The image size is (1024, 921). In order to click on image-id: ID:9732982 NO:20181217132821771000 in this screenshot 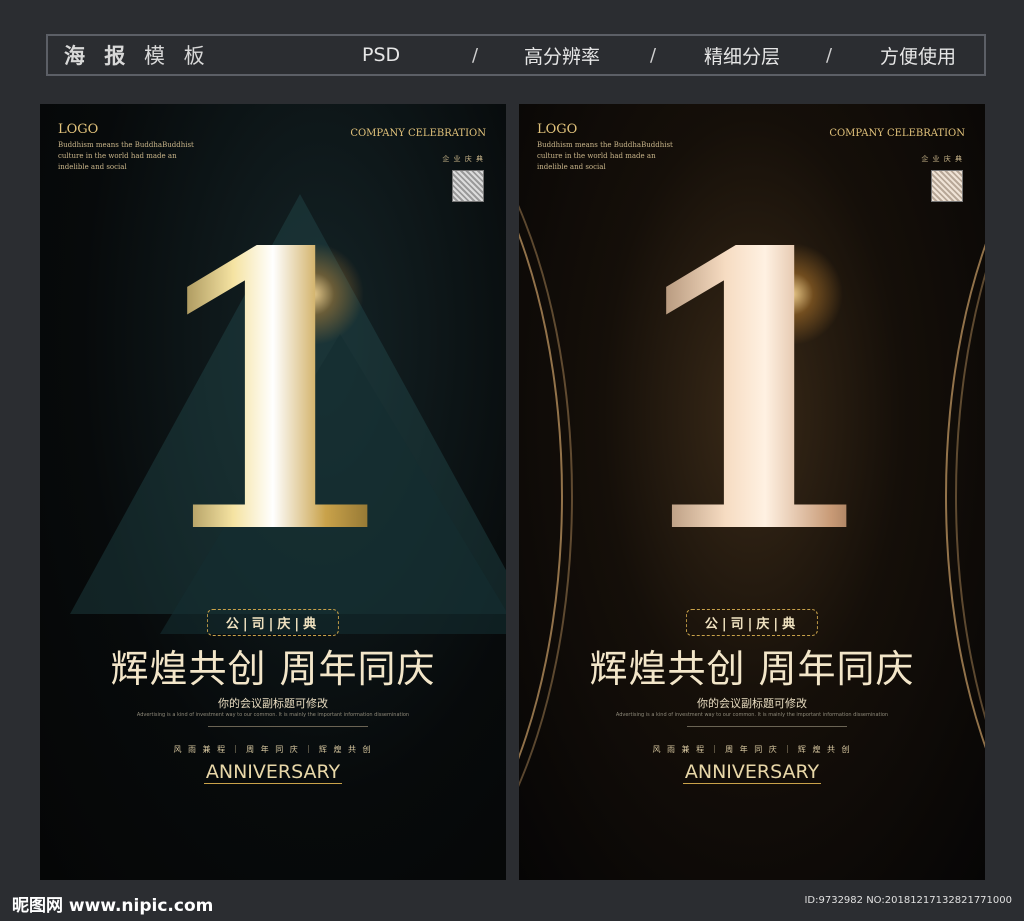, I will do `click(908, 900)`.